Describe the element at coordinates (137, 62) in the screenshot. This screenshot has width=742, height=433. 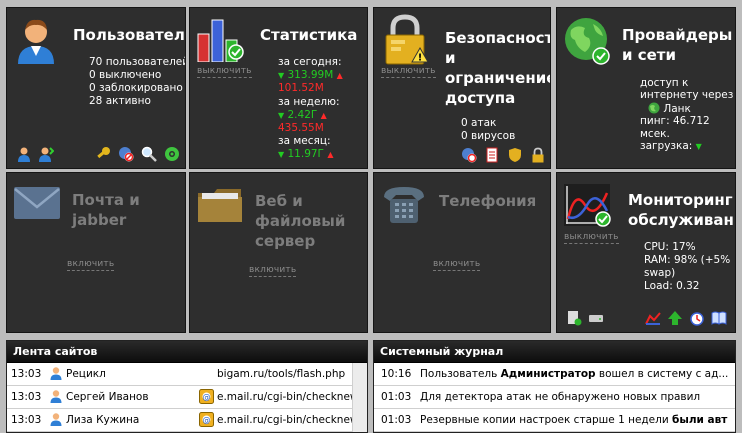
I see `users-total: 70 пользователей` at that location.